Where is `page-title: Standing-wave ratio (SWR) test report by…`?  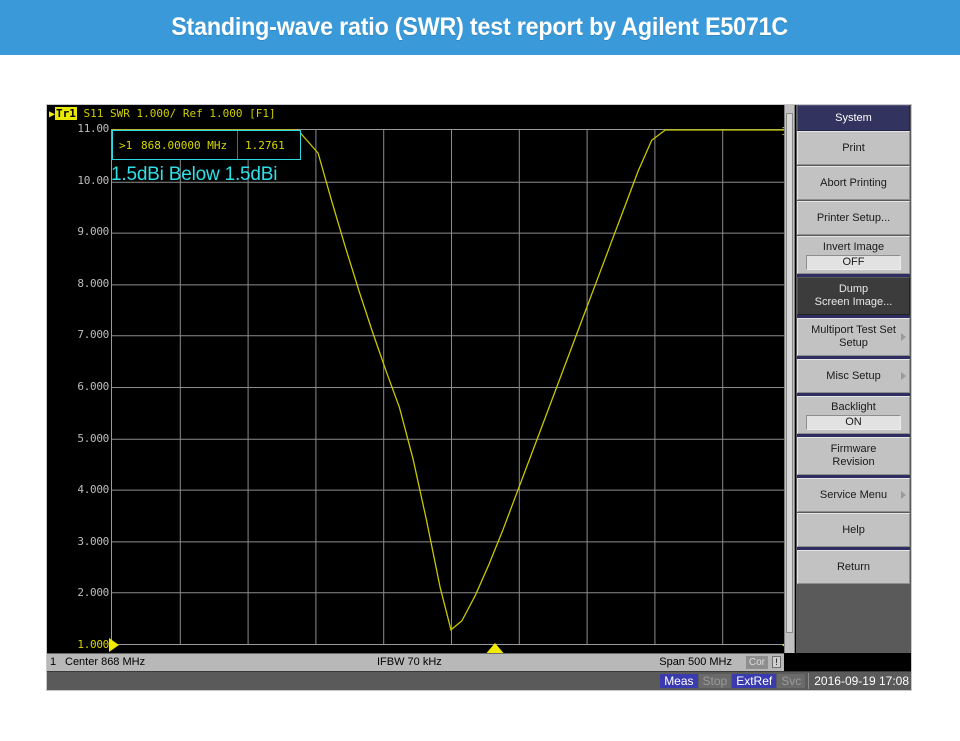 page-title: Standing-wave ratio (SWR) test report by… is located at coordinates (480, 27).